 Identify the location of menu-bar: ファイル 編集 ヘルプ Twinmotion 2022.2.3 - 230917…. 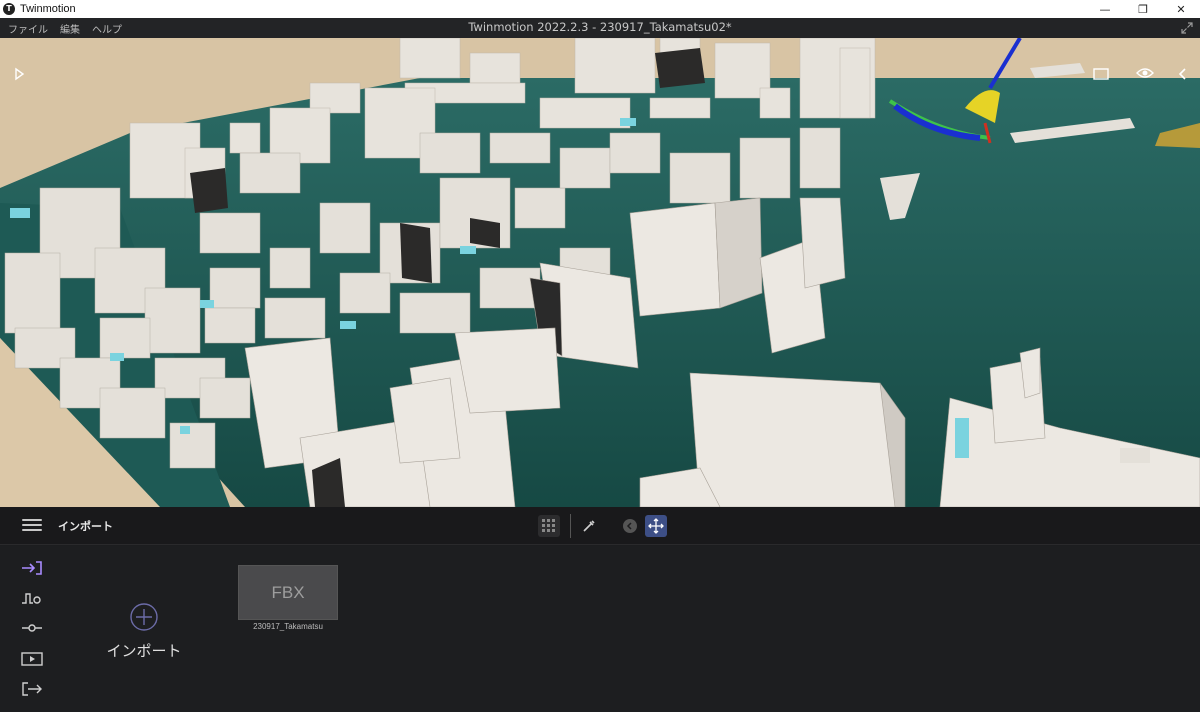
(600, 28).